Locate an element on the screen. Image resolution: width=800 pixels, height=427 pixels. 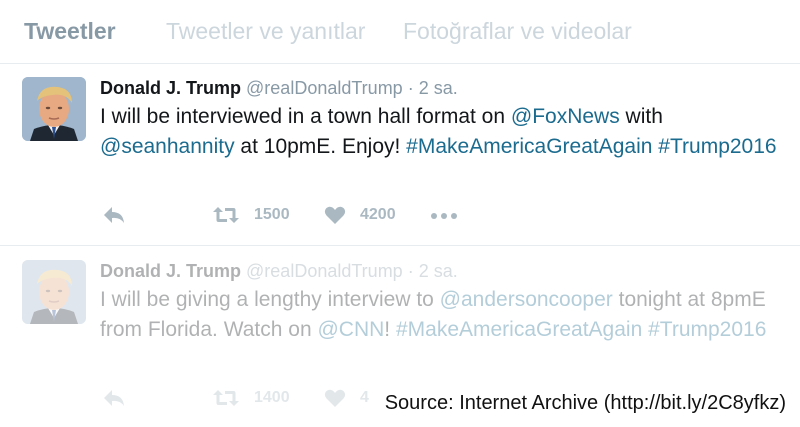
more-button is located at coordinates (444, 215).